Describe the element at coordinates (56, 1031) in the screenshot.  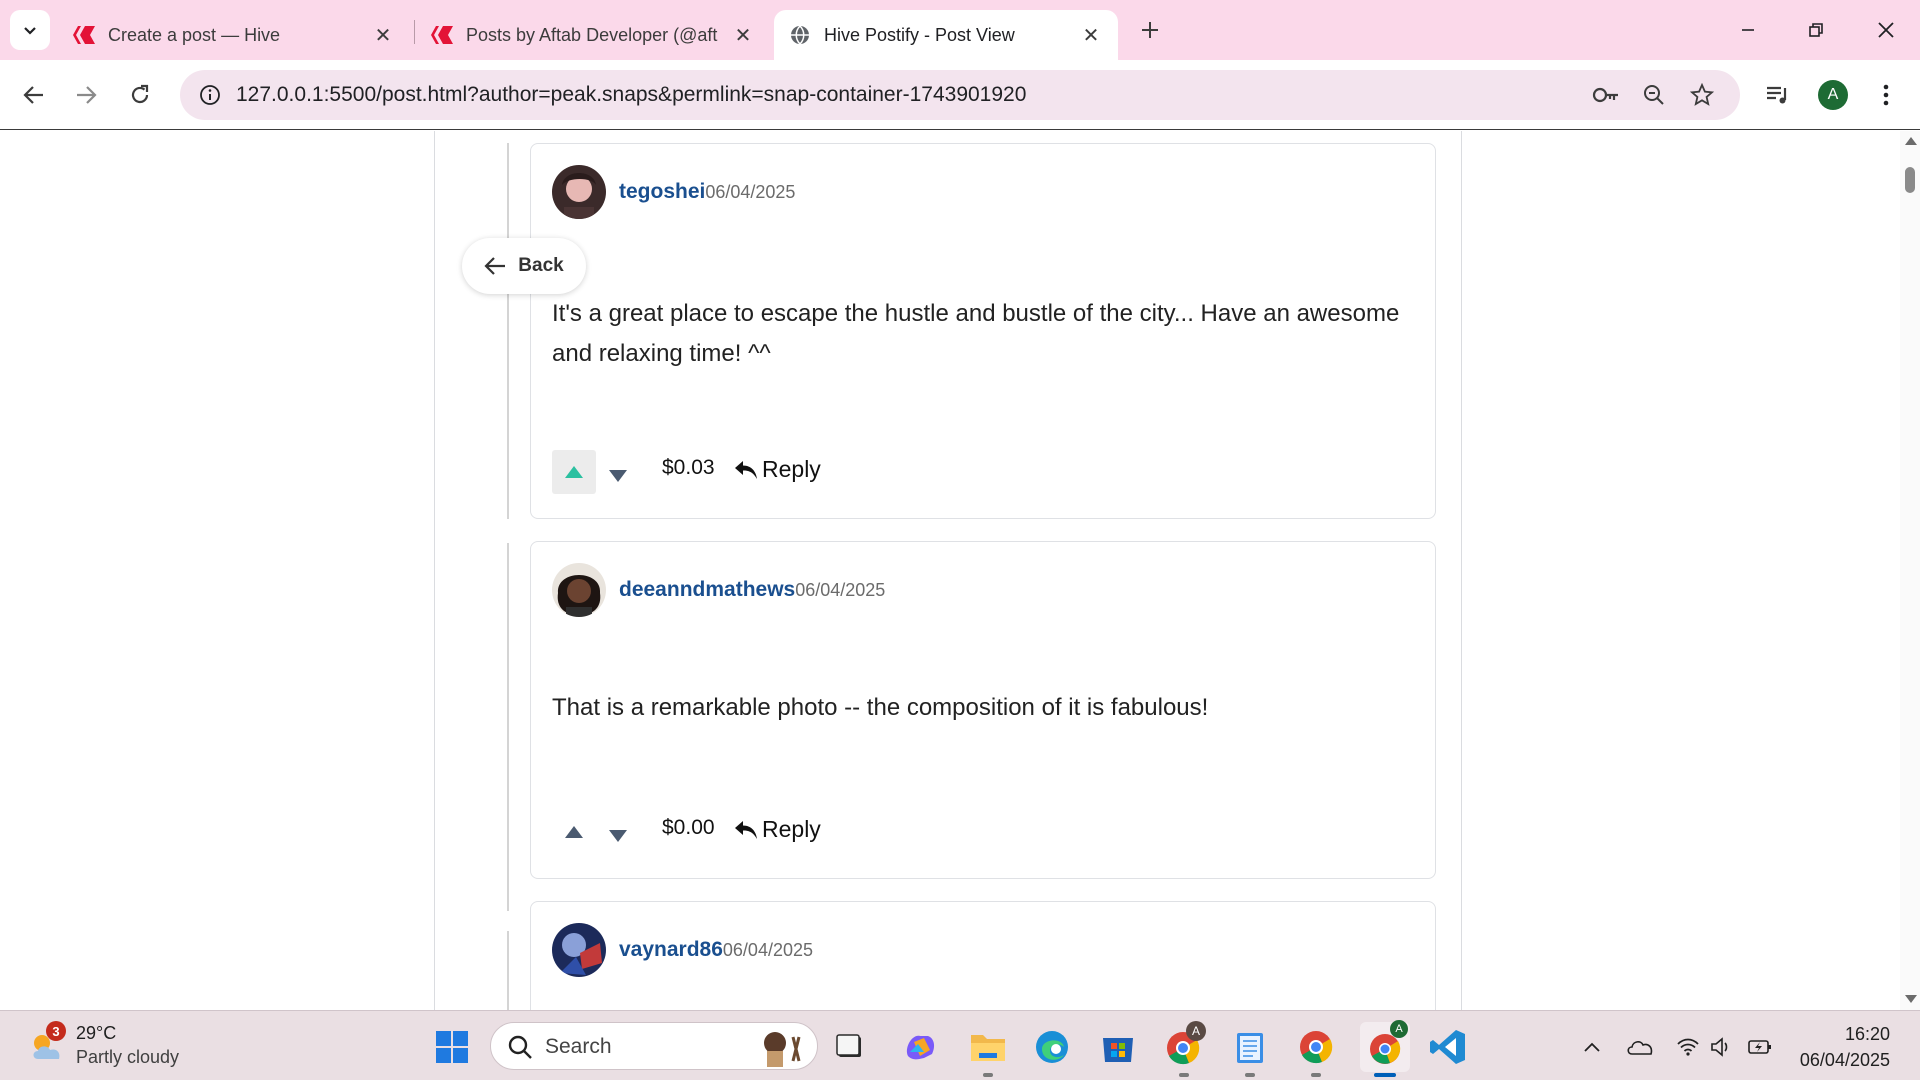
I see `weather-alert-badge: 3` at that location.